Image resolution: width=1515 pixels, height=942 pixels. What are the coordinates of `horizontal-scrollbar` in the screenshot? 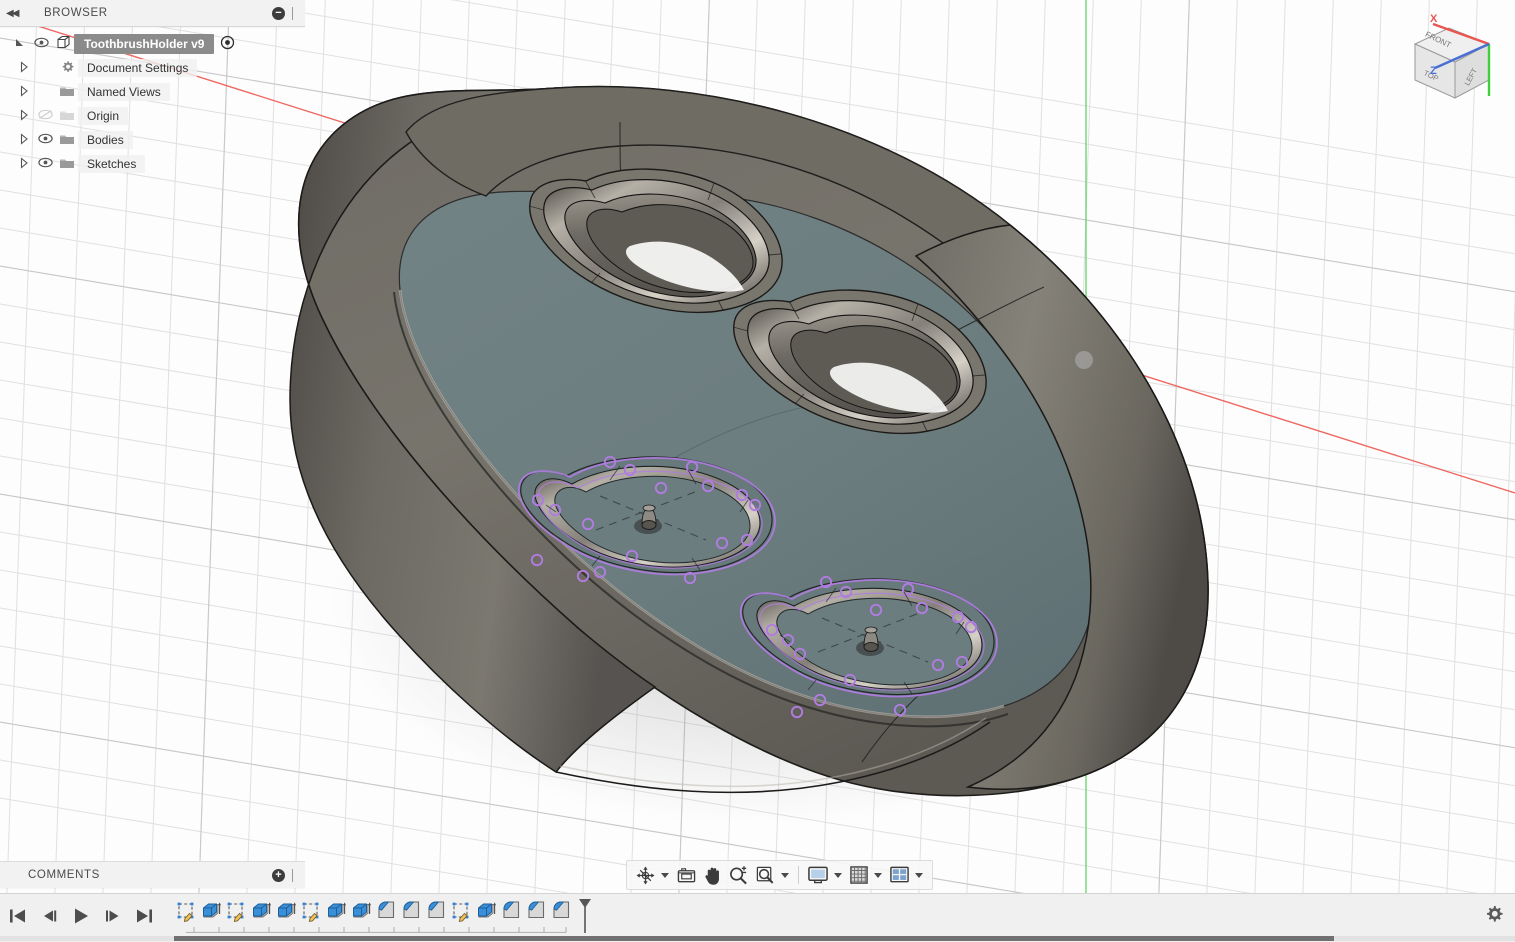 It's located at (757, 938).